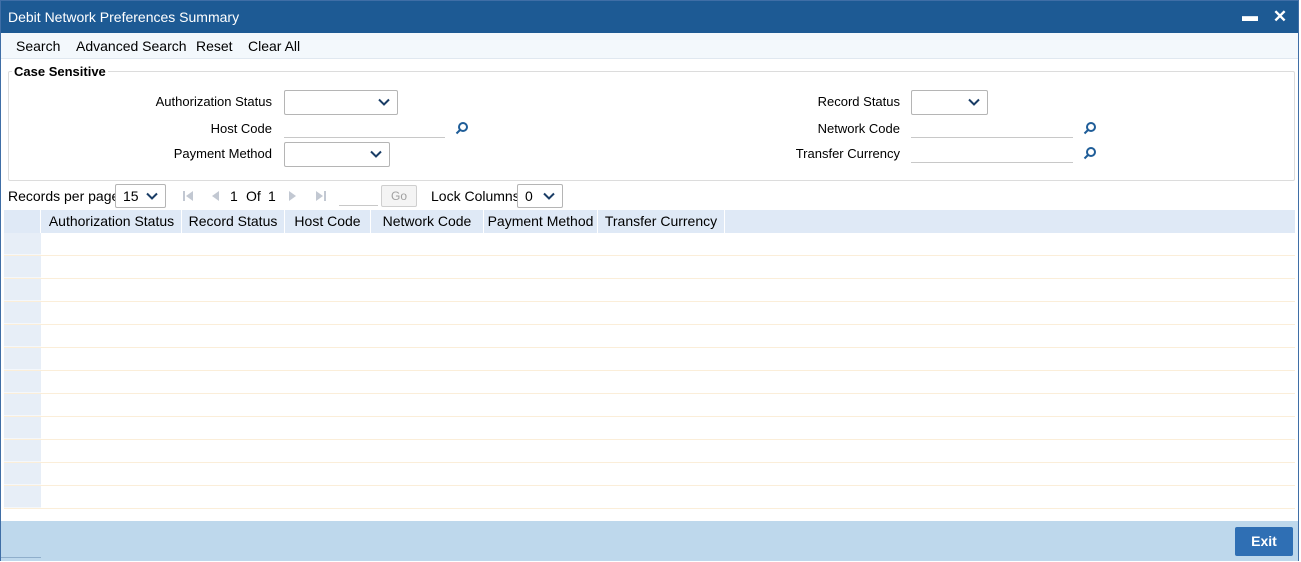 The image size is (1301, 562). I want to click on column-header-authorization-status: Authorization Status, so click(112, 221).